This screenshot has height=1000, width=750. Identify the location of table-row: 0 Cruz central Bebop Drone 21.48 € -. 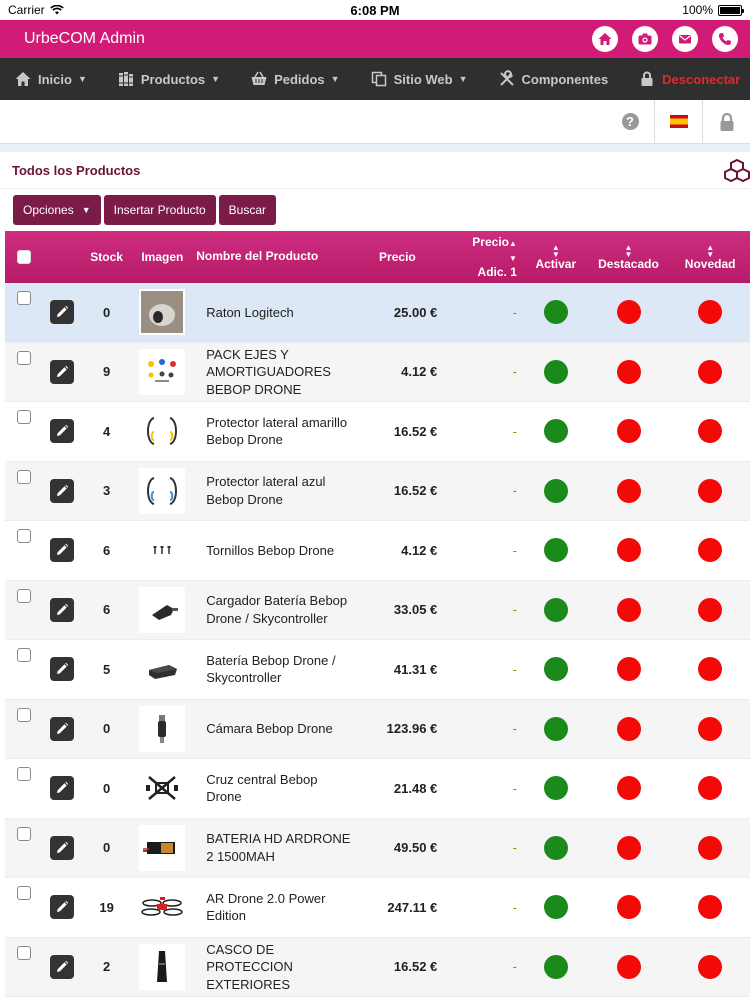
(377, 789).